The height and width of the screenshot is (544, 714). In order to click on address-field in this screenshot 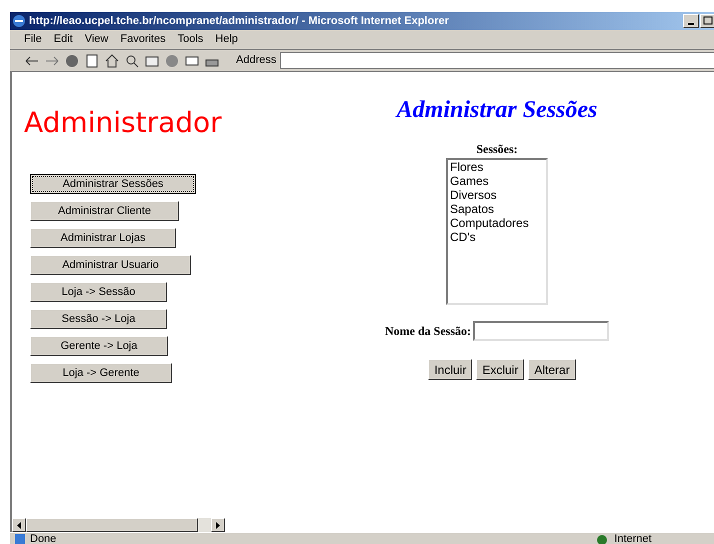, I will do `click(497, 60)`.